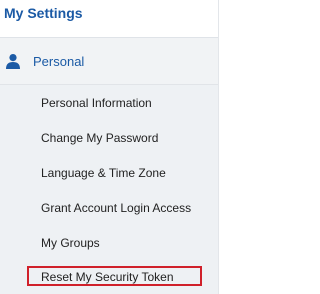  What do you see at coordinates (116, 208) in the screenshot?
I see `menu-item-grant-login-access: Grant Account Login Access` at bounding box center [116, 208].